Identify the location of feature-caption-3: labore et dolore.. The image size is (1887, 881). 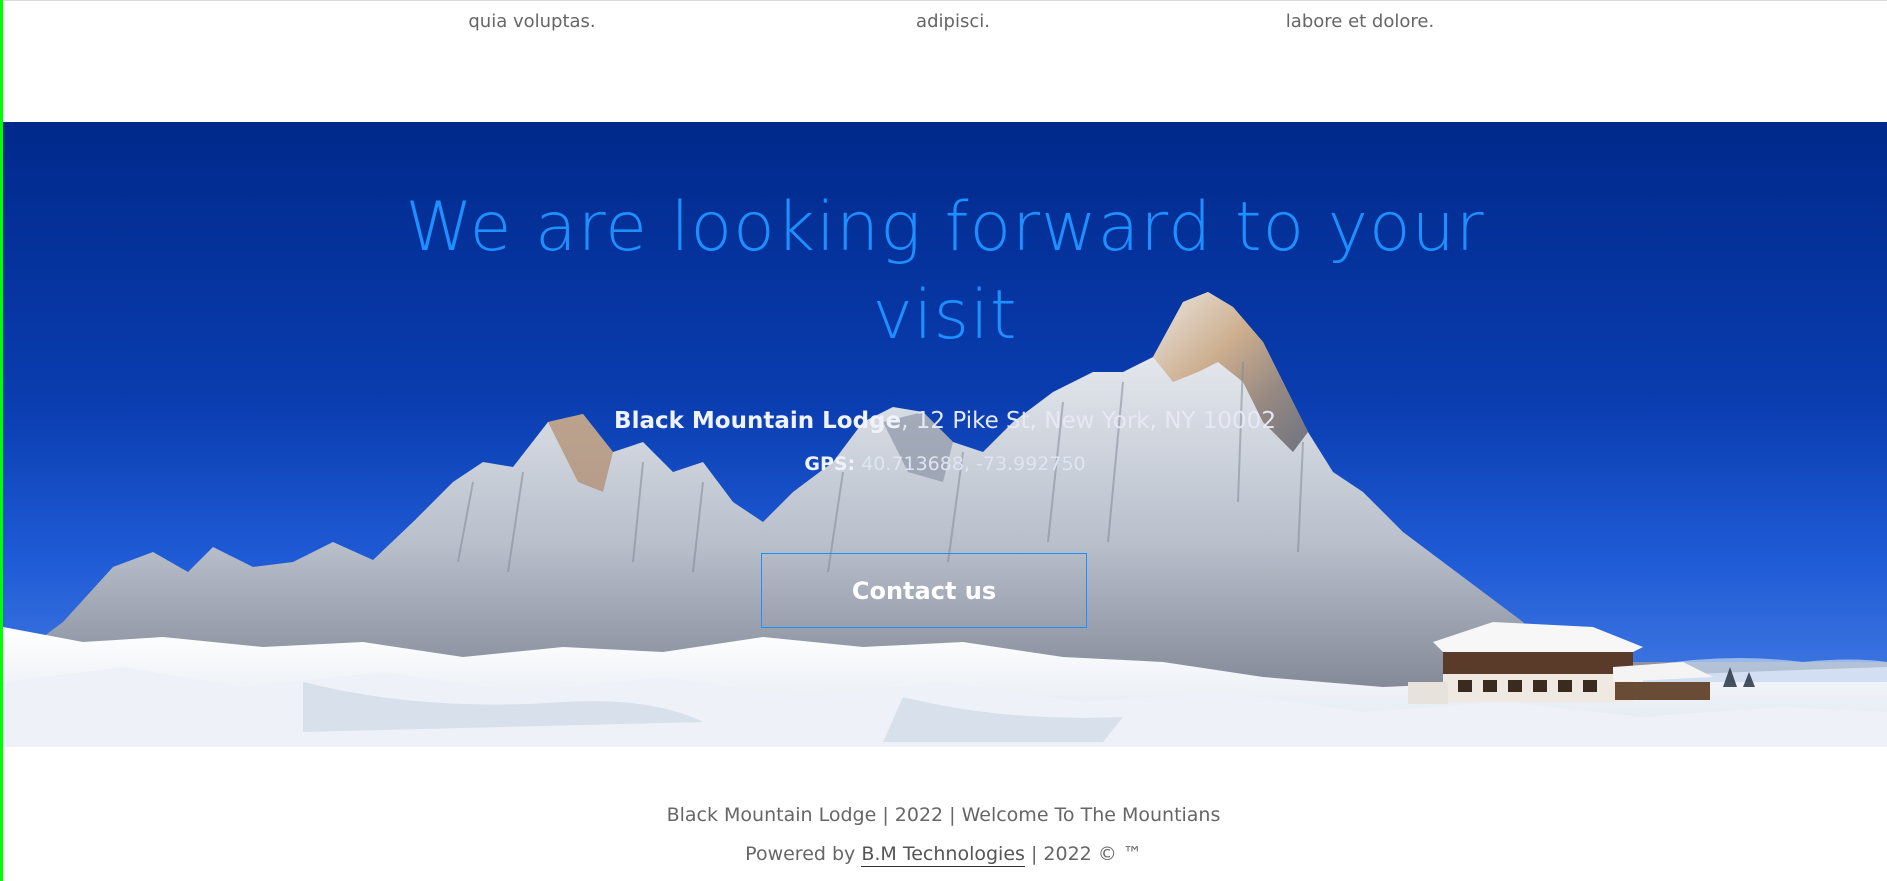
(1360, 21).